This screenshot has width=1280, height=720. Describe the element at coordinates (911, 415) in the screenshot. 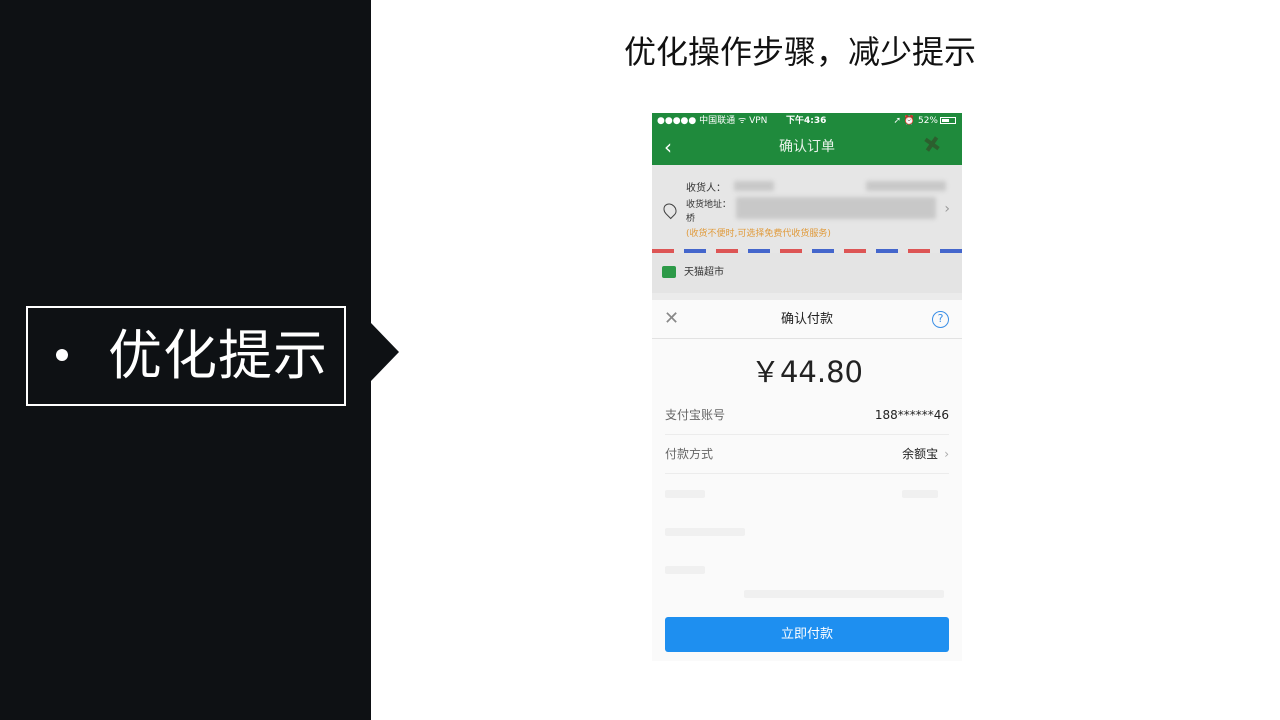

I see `account-value: 188******46` at that location.